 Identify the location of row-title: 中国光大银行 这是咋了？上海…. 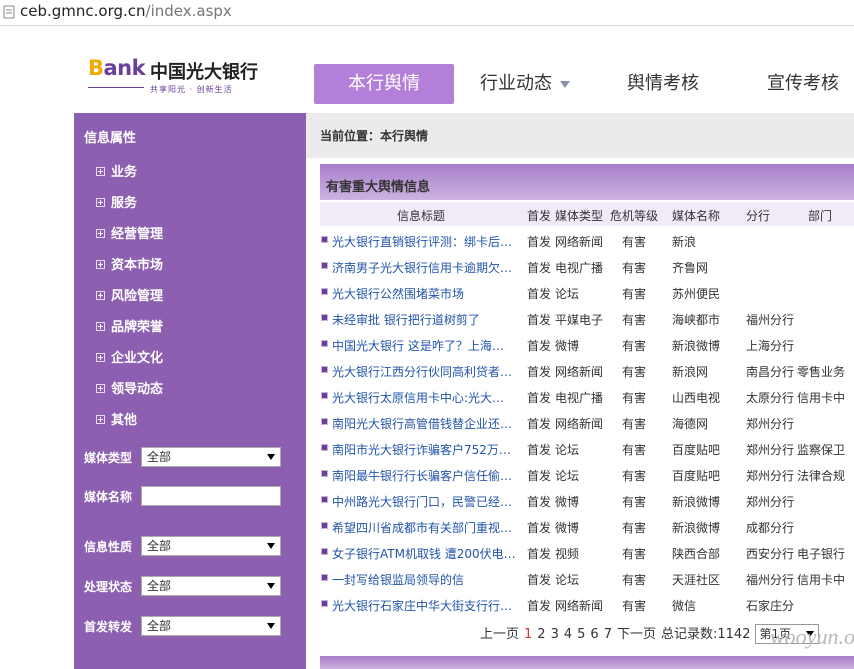
(418, 345).